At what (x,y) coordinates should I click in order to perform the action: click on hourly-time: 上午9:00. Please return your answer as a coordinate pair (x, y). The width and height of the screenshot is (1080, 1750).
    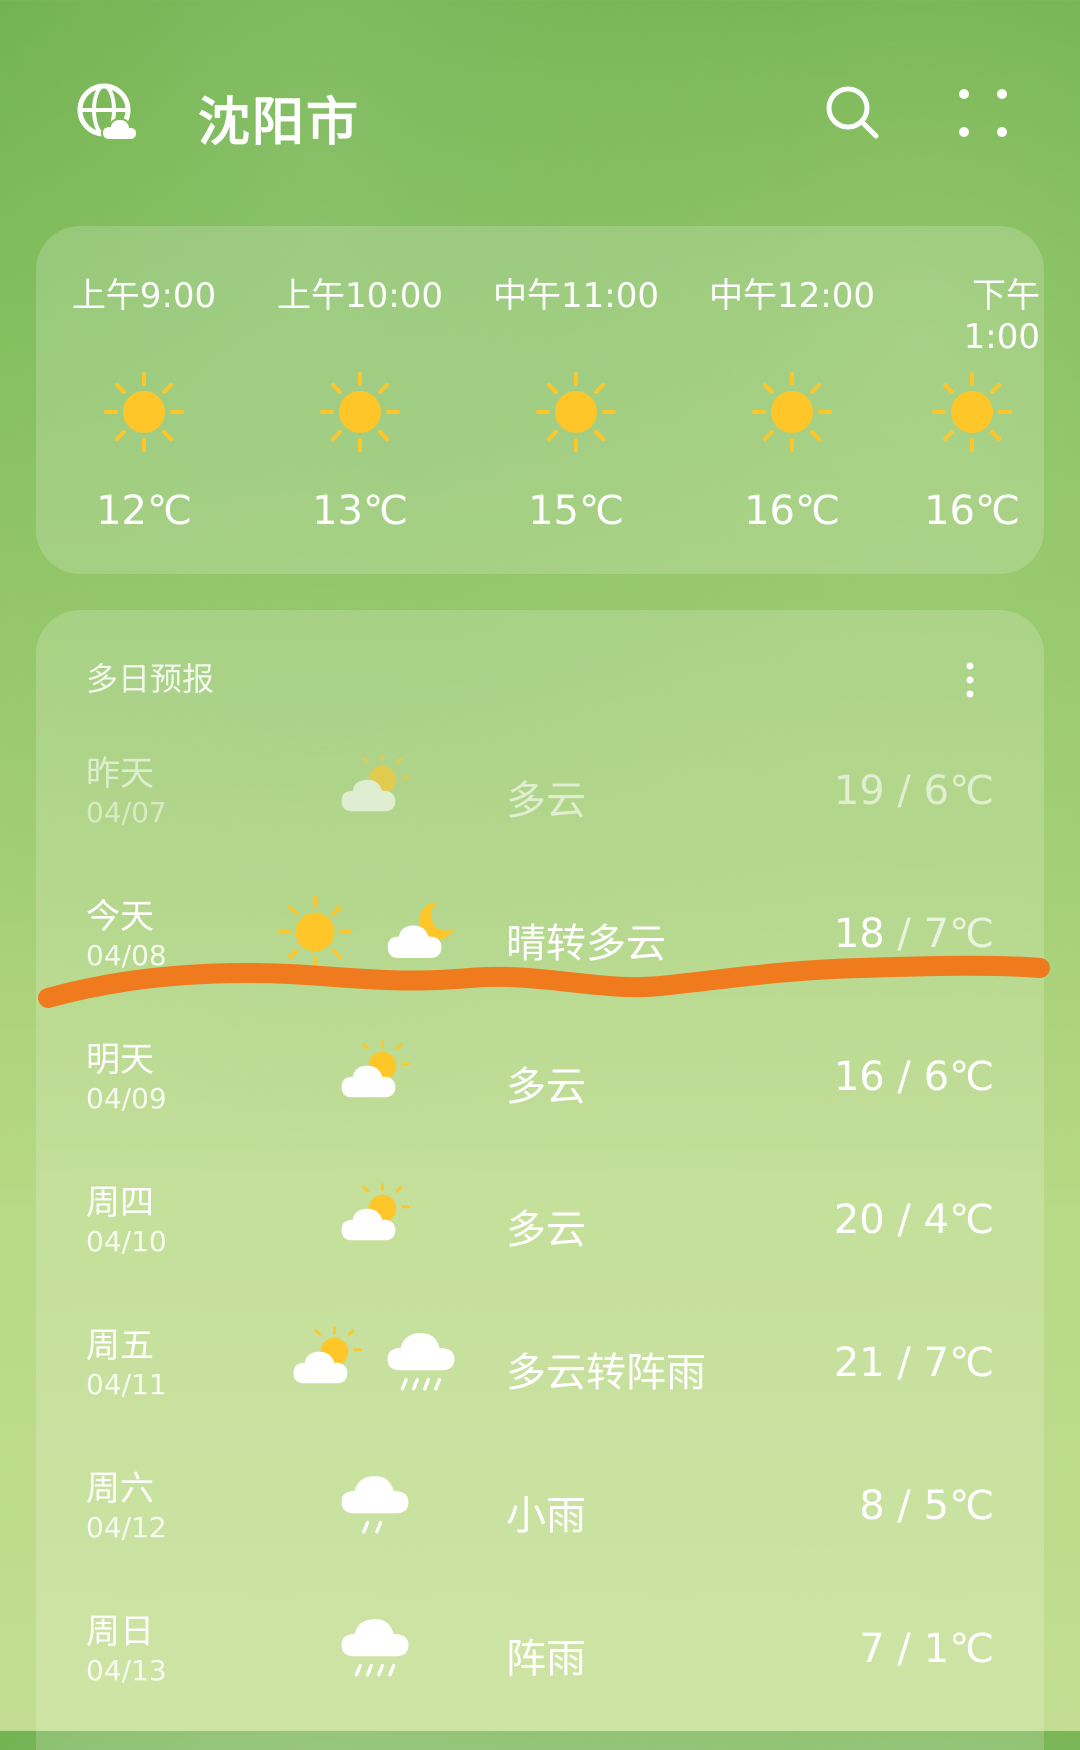
    Looking at the image, I should click on (144, 296).